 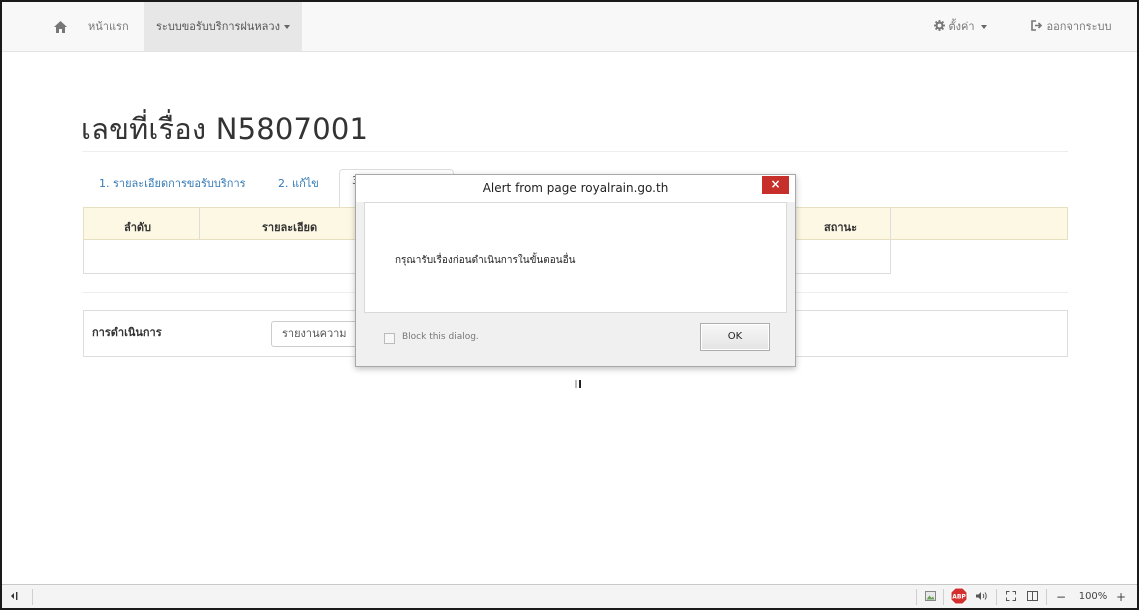 I want to click on column-header-order: ลำดับ, so click(x=138, y=227).